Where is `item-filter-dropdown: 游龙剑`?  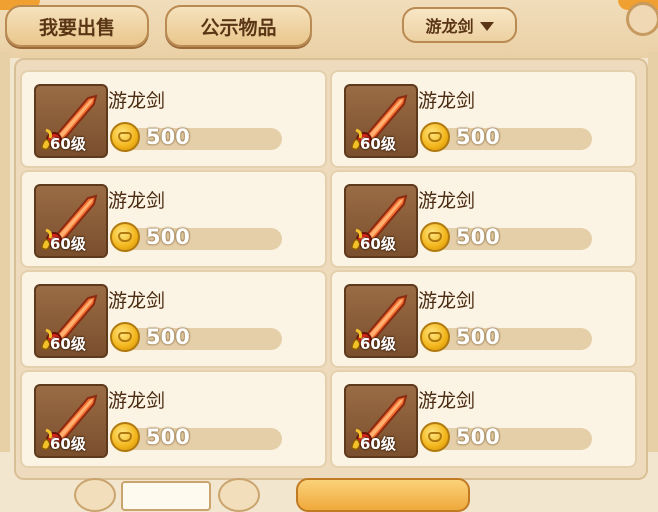 item-filter-dropdown: 游龙剑 is located at coordinates (459, 25).